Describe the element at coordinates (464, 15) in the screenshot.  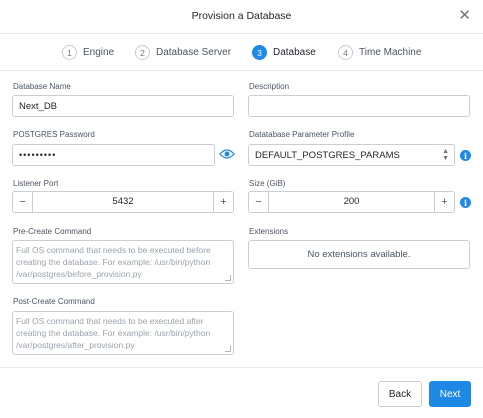
I see `close-icon: ✕` at that location.